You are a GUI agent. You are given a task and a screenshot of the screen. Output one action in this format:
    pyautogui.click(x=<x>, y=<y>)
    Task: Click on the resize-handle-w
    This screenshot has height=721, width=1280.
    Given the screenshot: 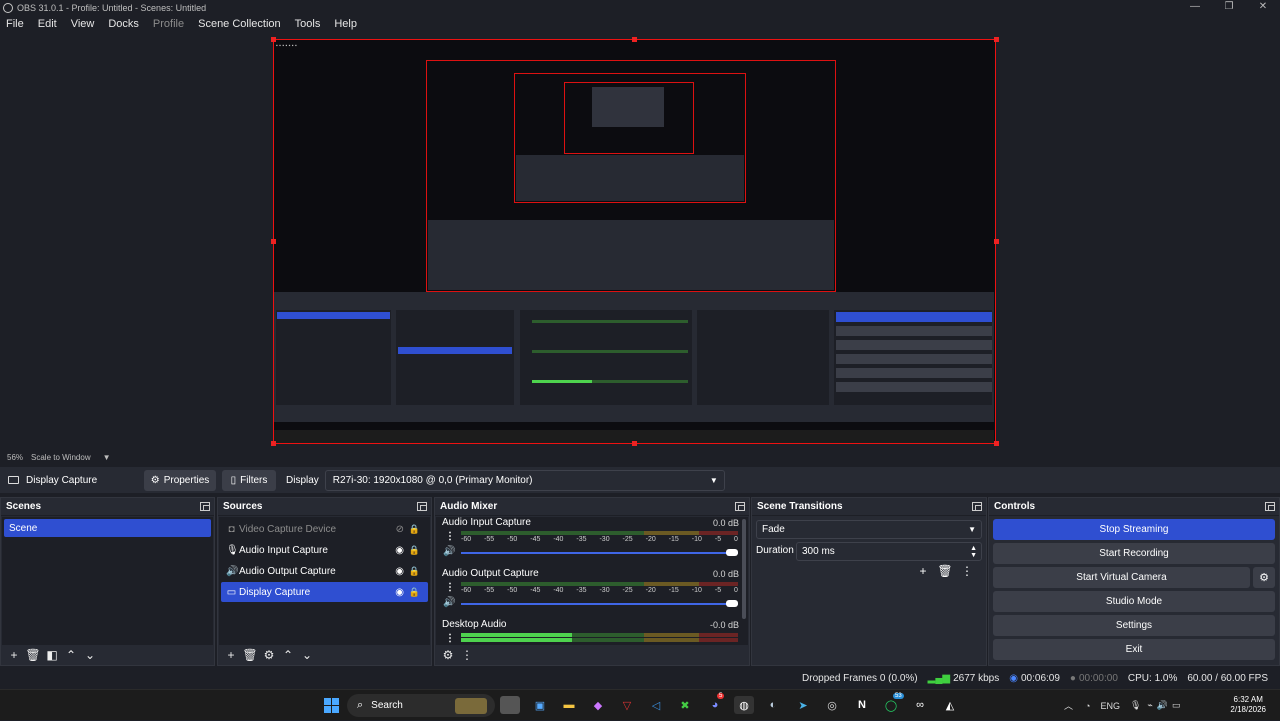 What is the action you would take?
    pyautogui.click(x=273, y=241)
    